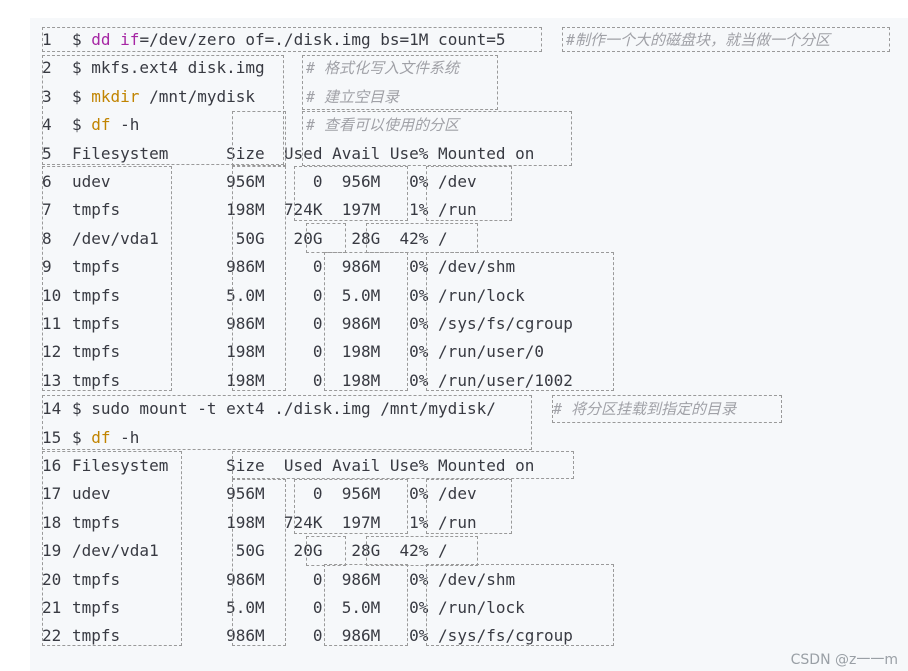  What do you see at coordinates (47, 210) in the screenshot?
I see `line-number: 7` at bounding box center [47, 210].